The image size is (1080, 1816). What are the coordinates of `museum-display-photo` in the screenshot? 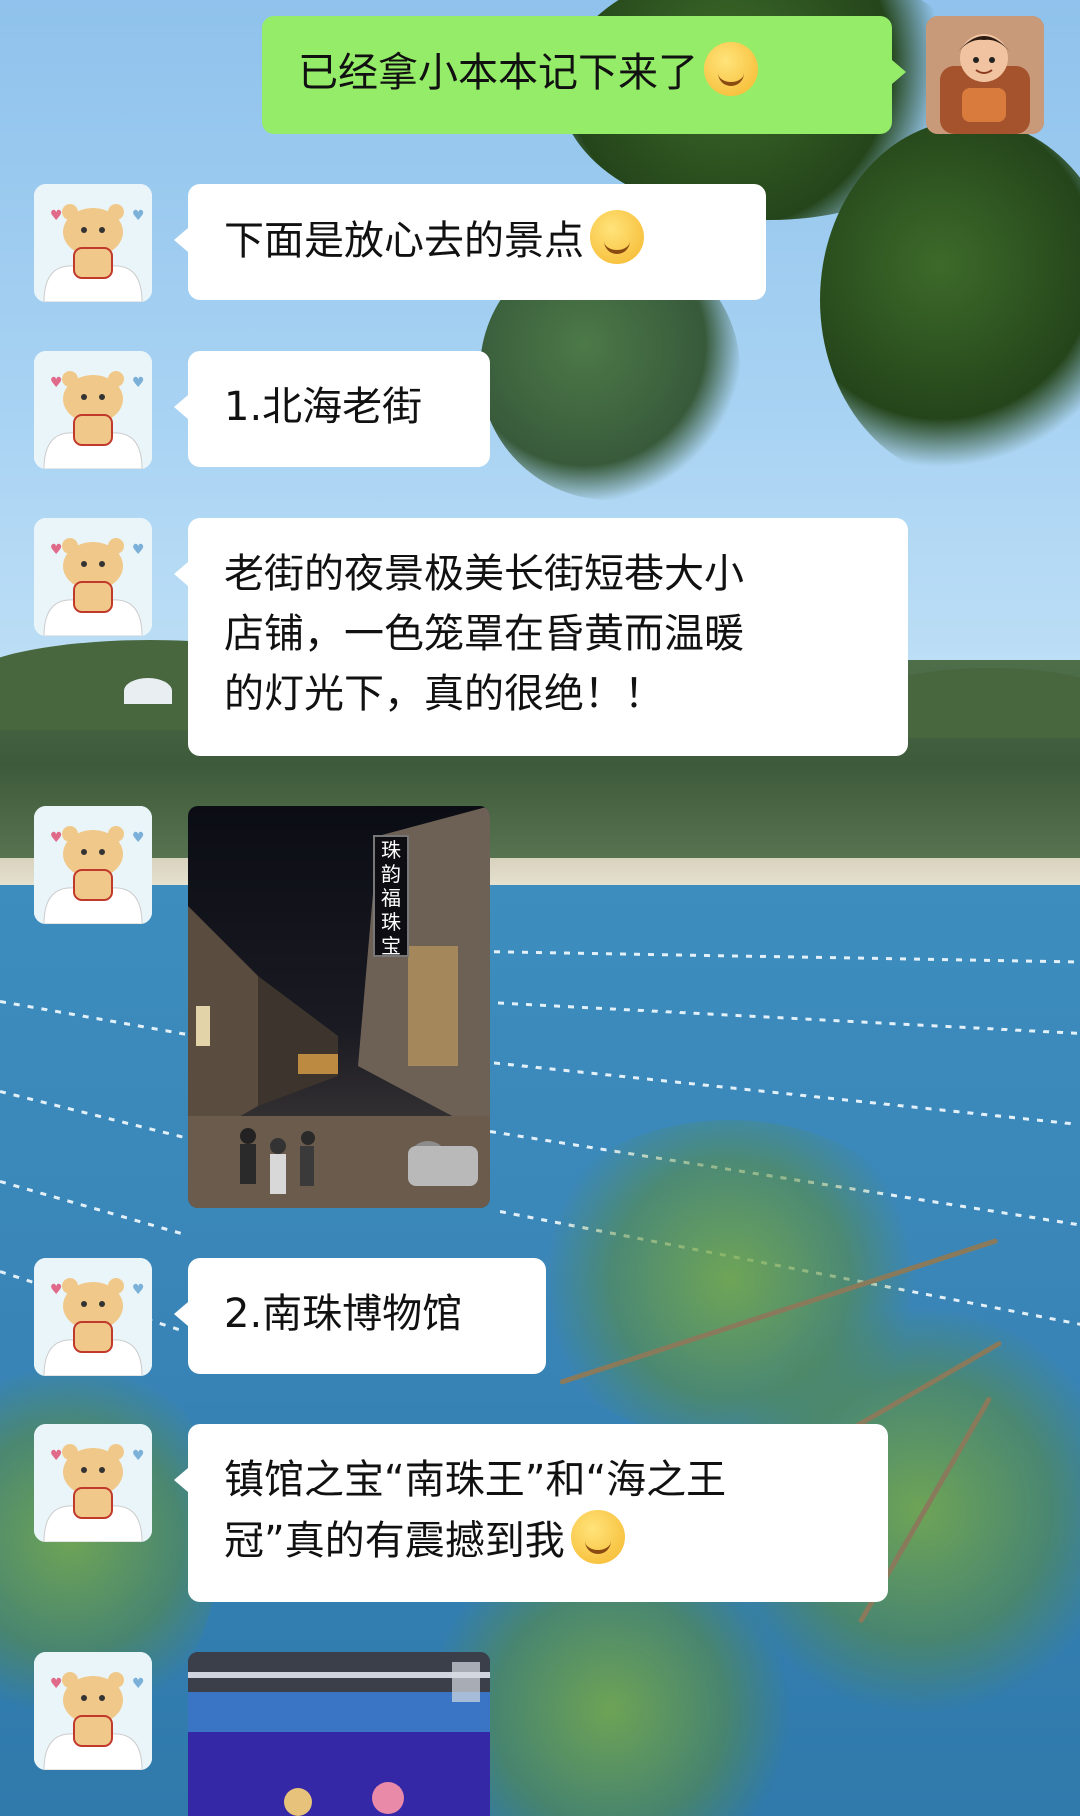 It's located at (339, 1734).